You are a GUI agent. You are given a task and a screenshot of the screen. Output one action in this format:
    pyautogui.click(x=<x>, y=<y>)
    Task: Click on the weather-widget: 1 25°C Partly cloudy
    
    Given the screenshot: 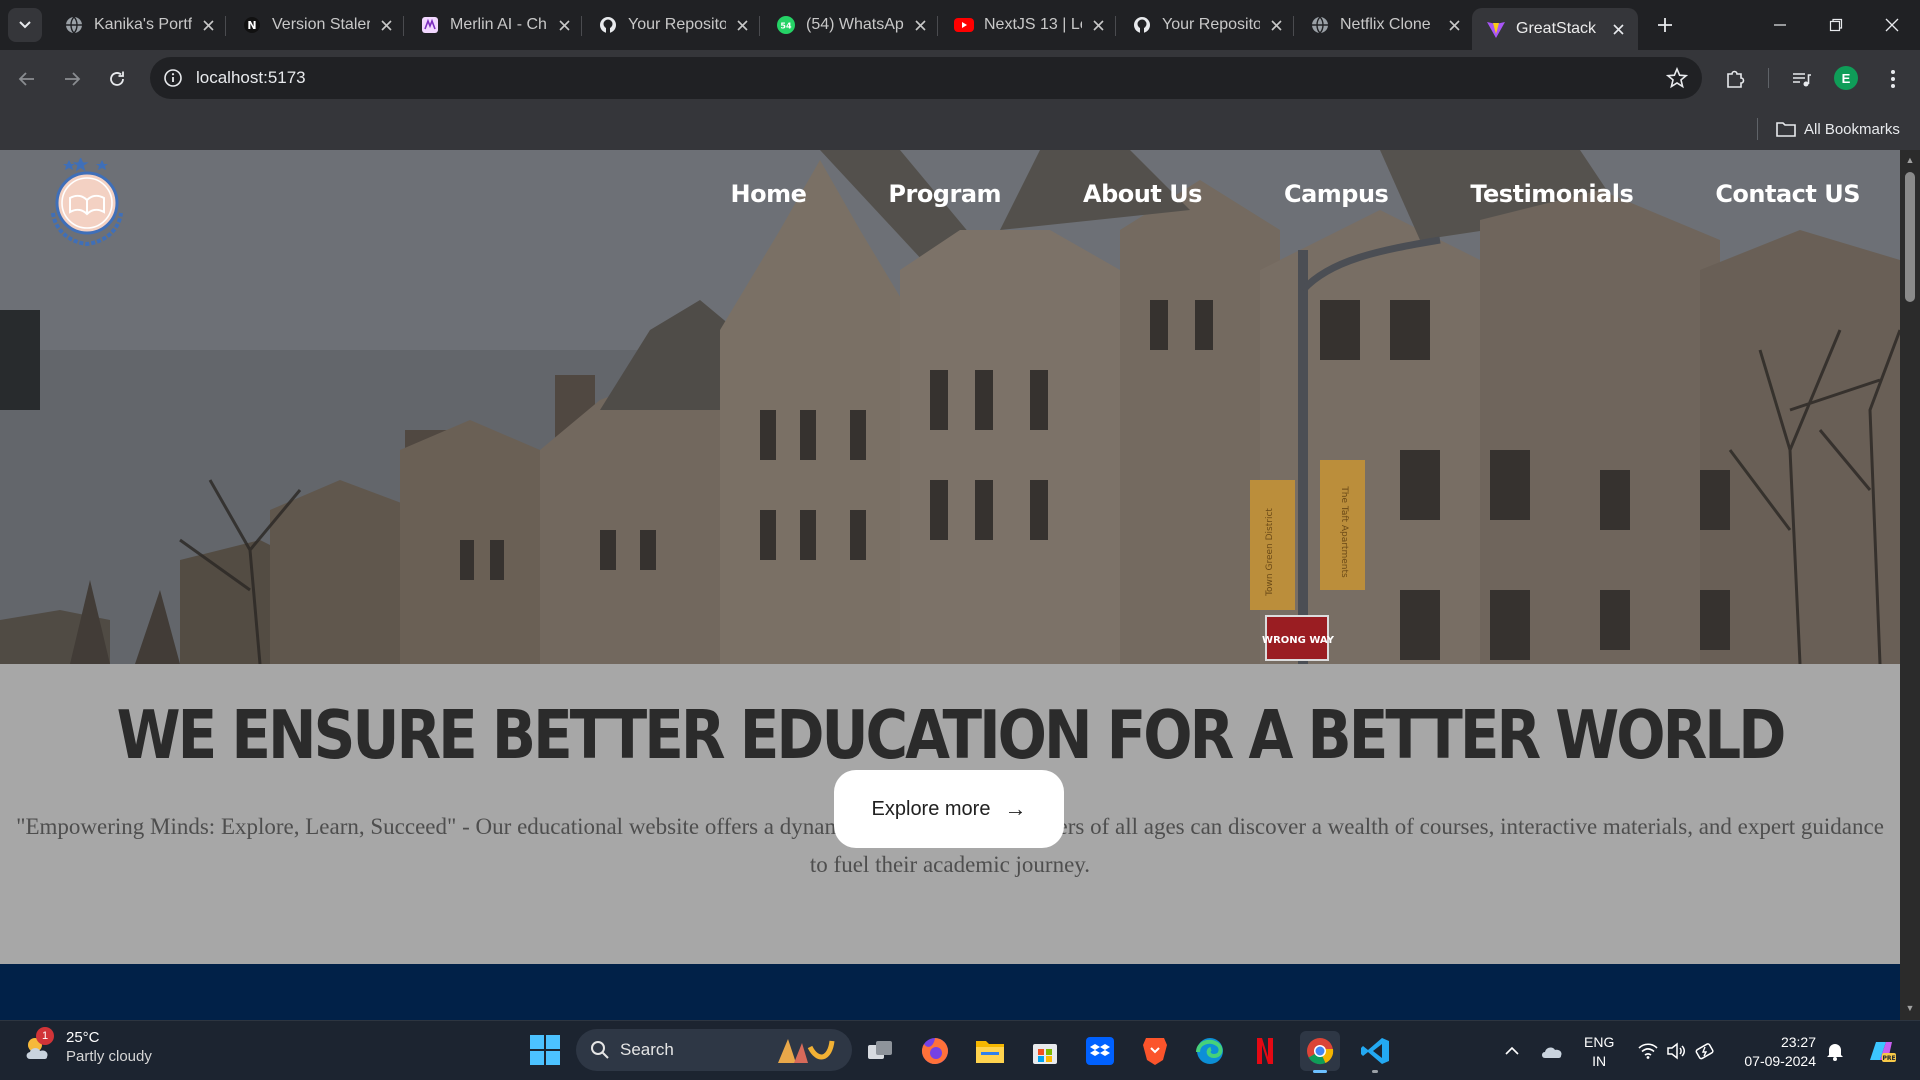 What is the action you would take?
    pyautogui.click(x=87, y=1047)
    